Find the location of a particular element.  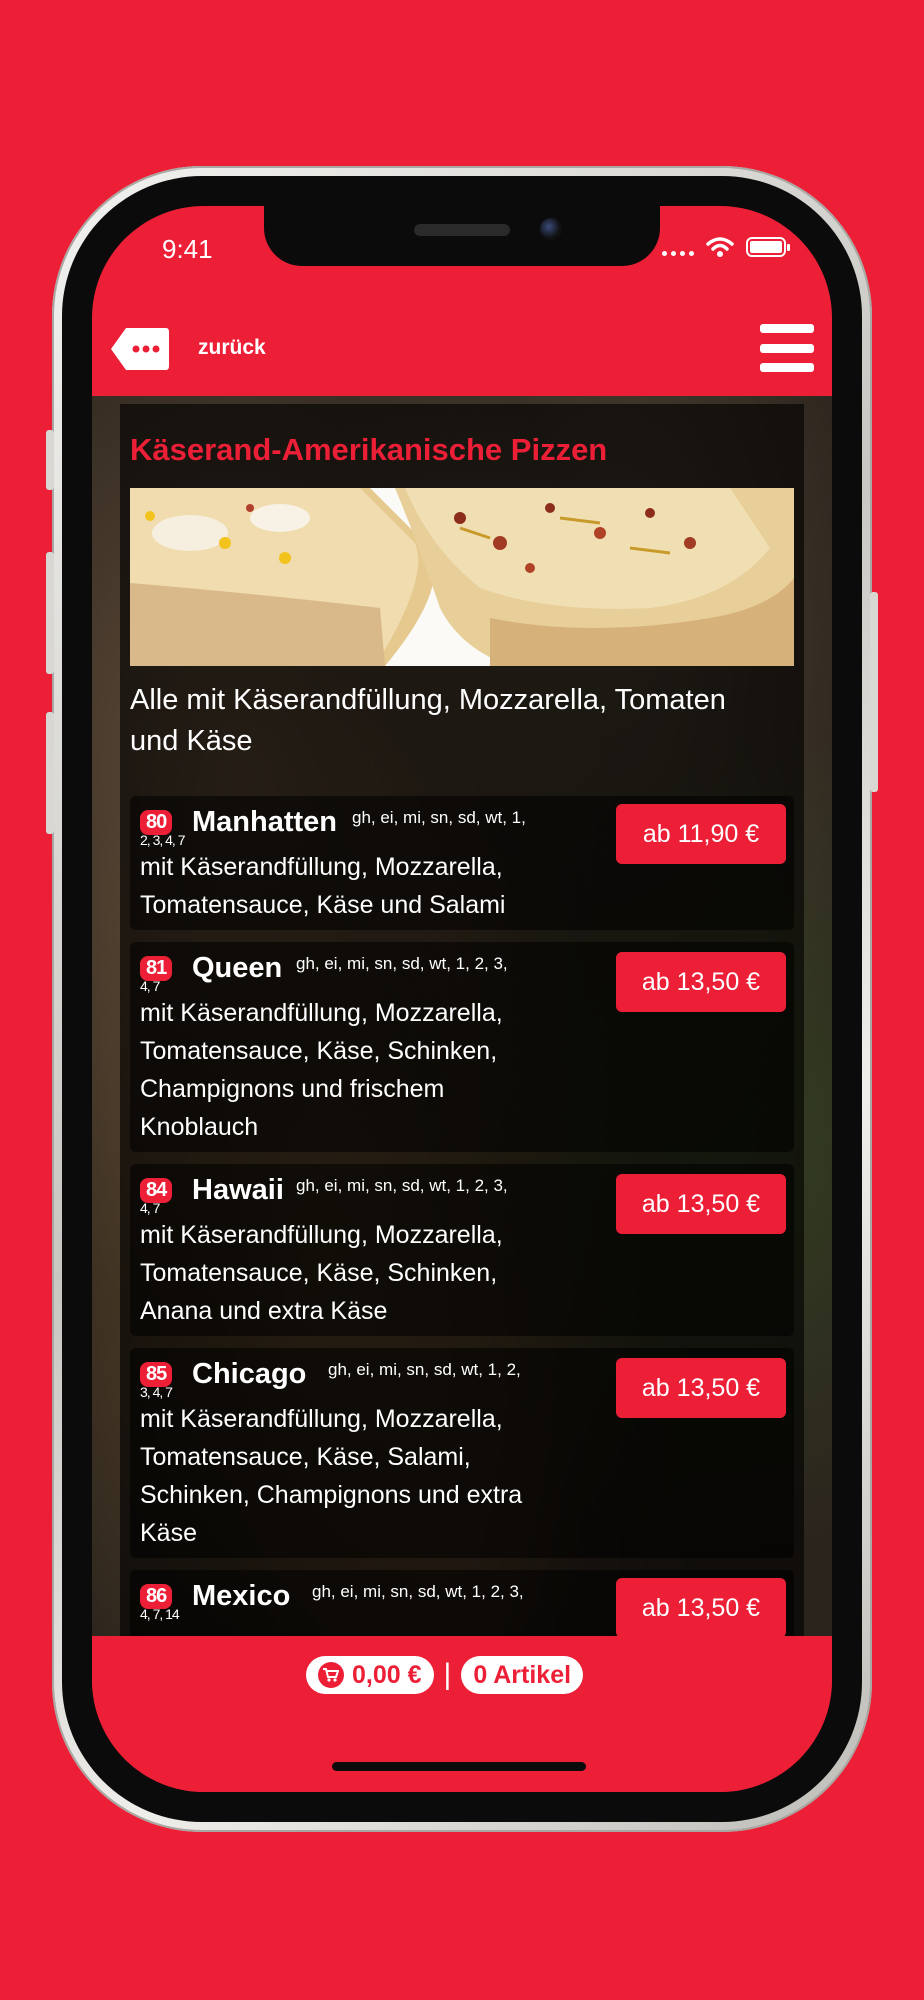

item-additives: 3, 4, 7 is located at coordinates (156, 1392).